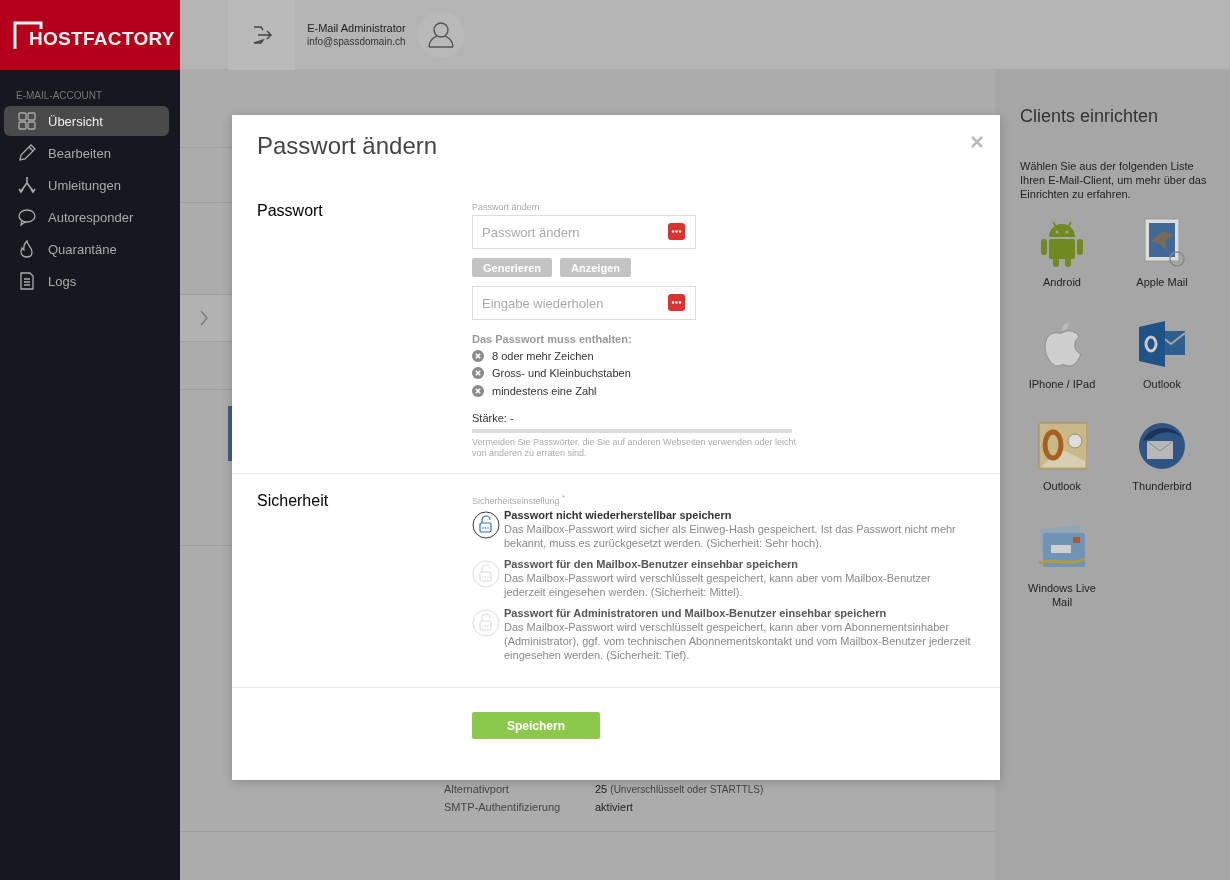  I want to click on client-item: Apple Mail, so click(1162, 253).